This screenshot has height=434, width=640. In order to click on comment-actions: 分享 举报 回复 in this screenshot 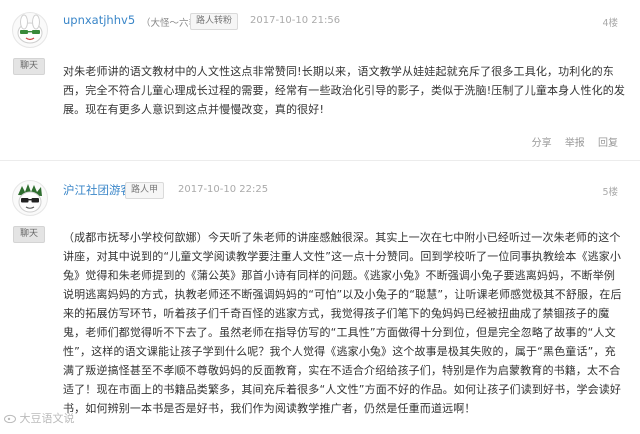, I will do `click(570, 141)`.